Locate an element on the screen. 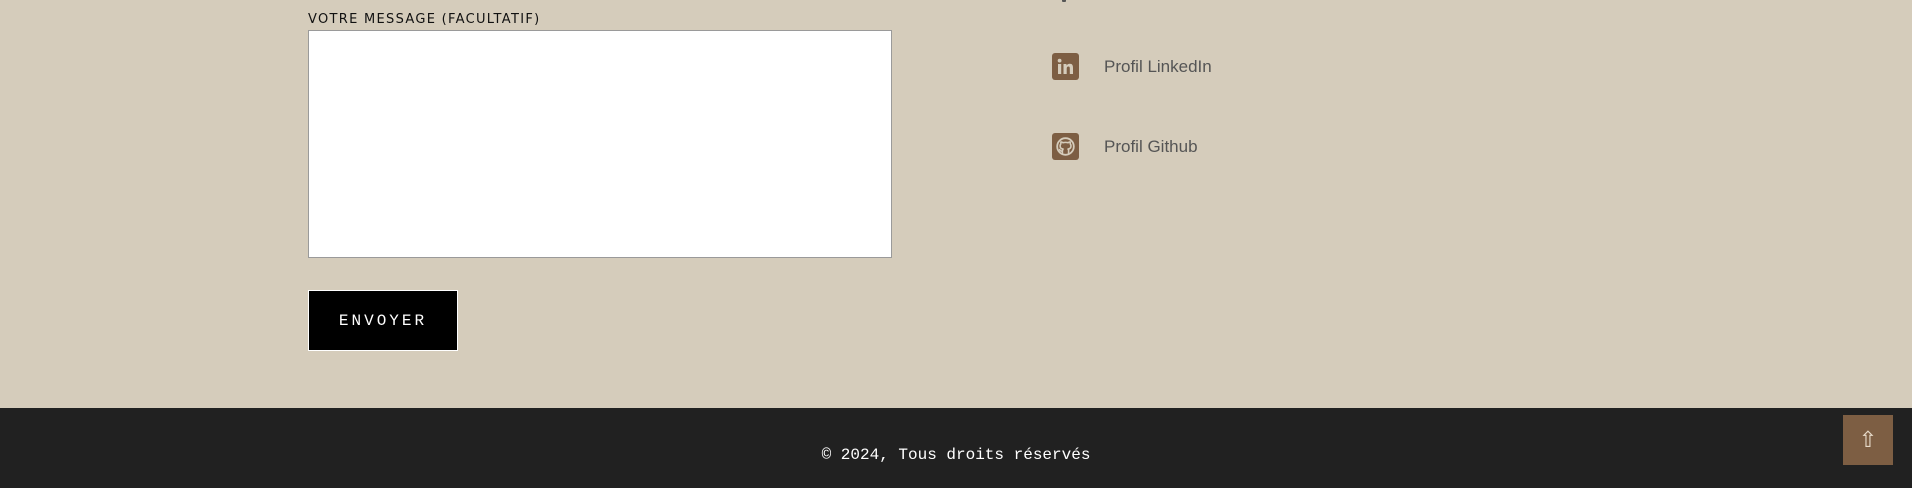 The height and width of the screenshot is (488, 1912). github-icon is located at coordinates (1065, 146).